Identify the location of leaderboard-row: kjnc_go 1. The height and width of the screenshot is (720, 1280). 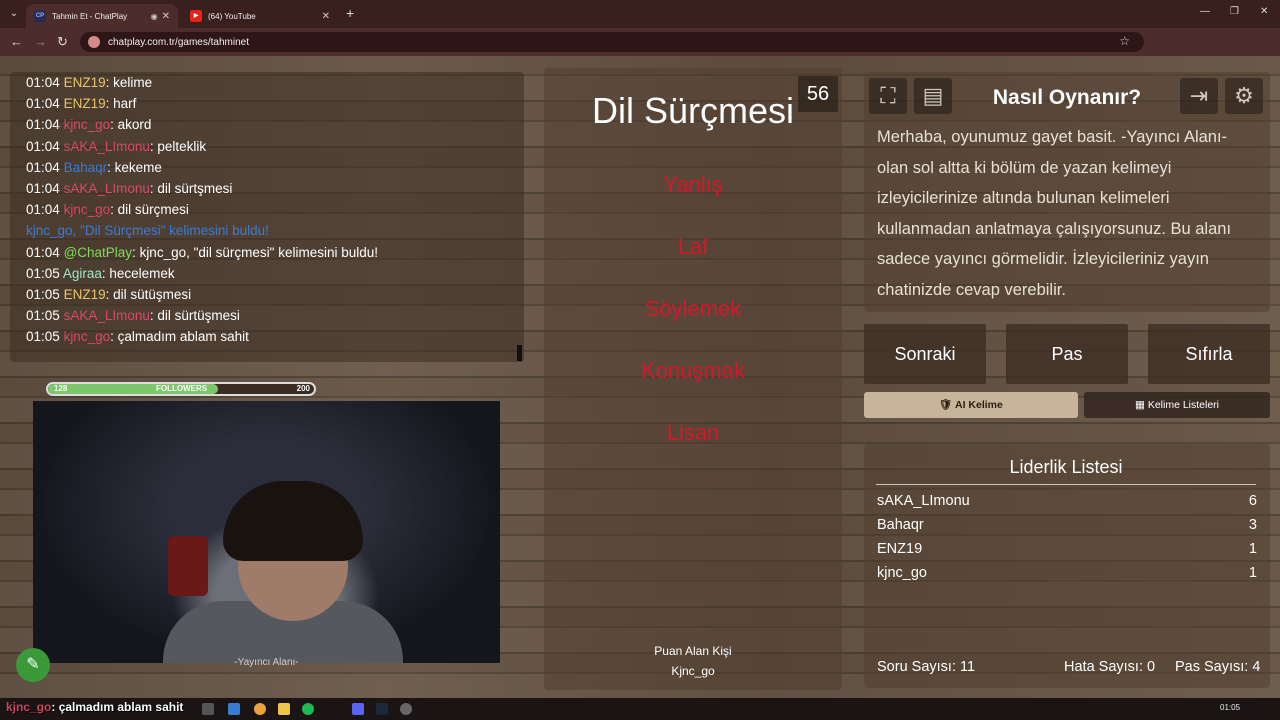
(1067, 573).